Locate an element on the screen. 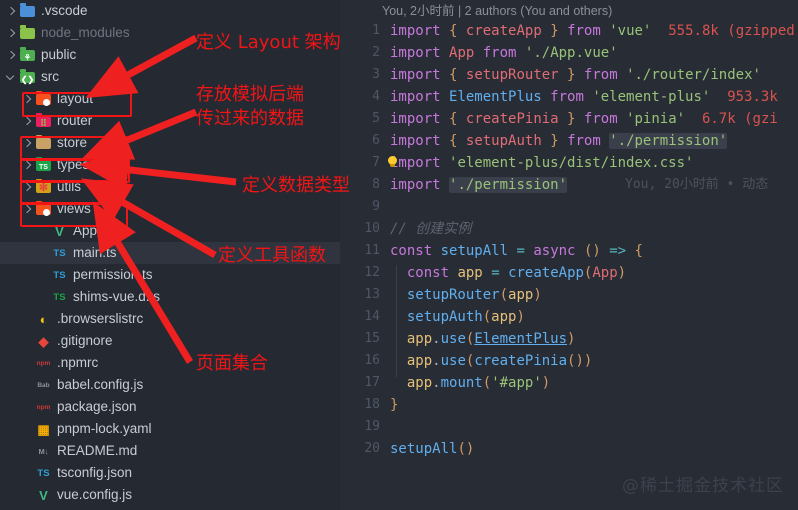 The width and height of the screenshot is (798, 510). code-line: 2 import App from './App.vue' is located at coordinates (569, 53).